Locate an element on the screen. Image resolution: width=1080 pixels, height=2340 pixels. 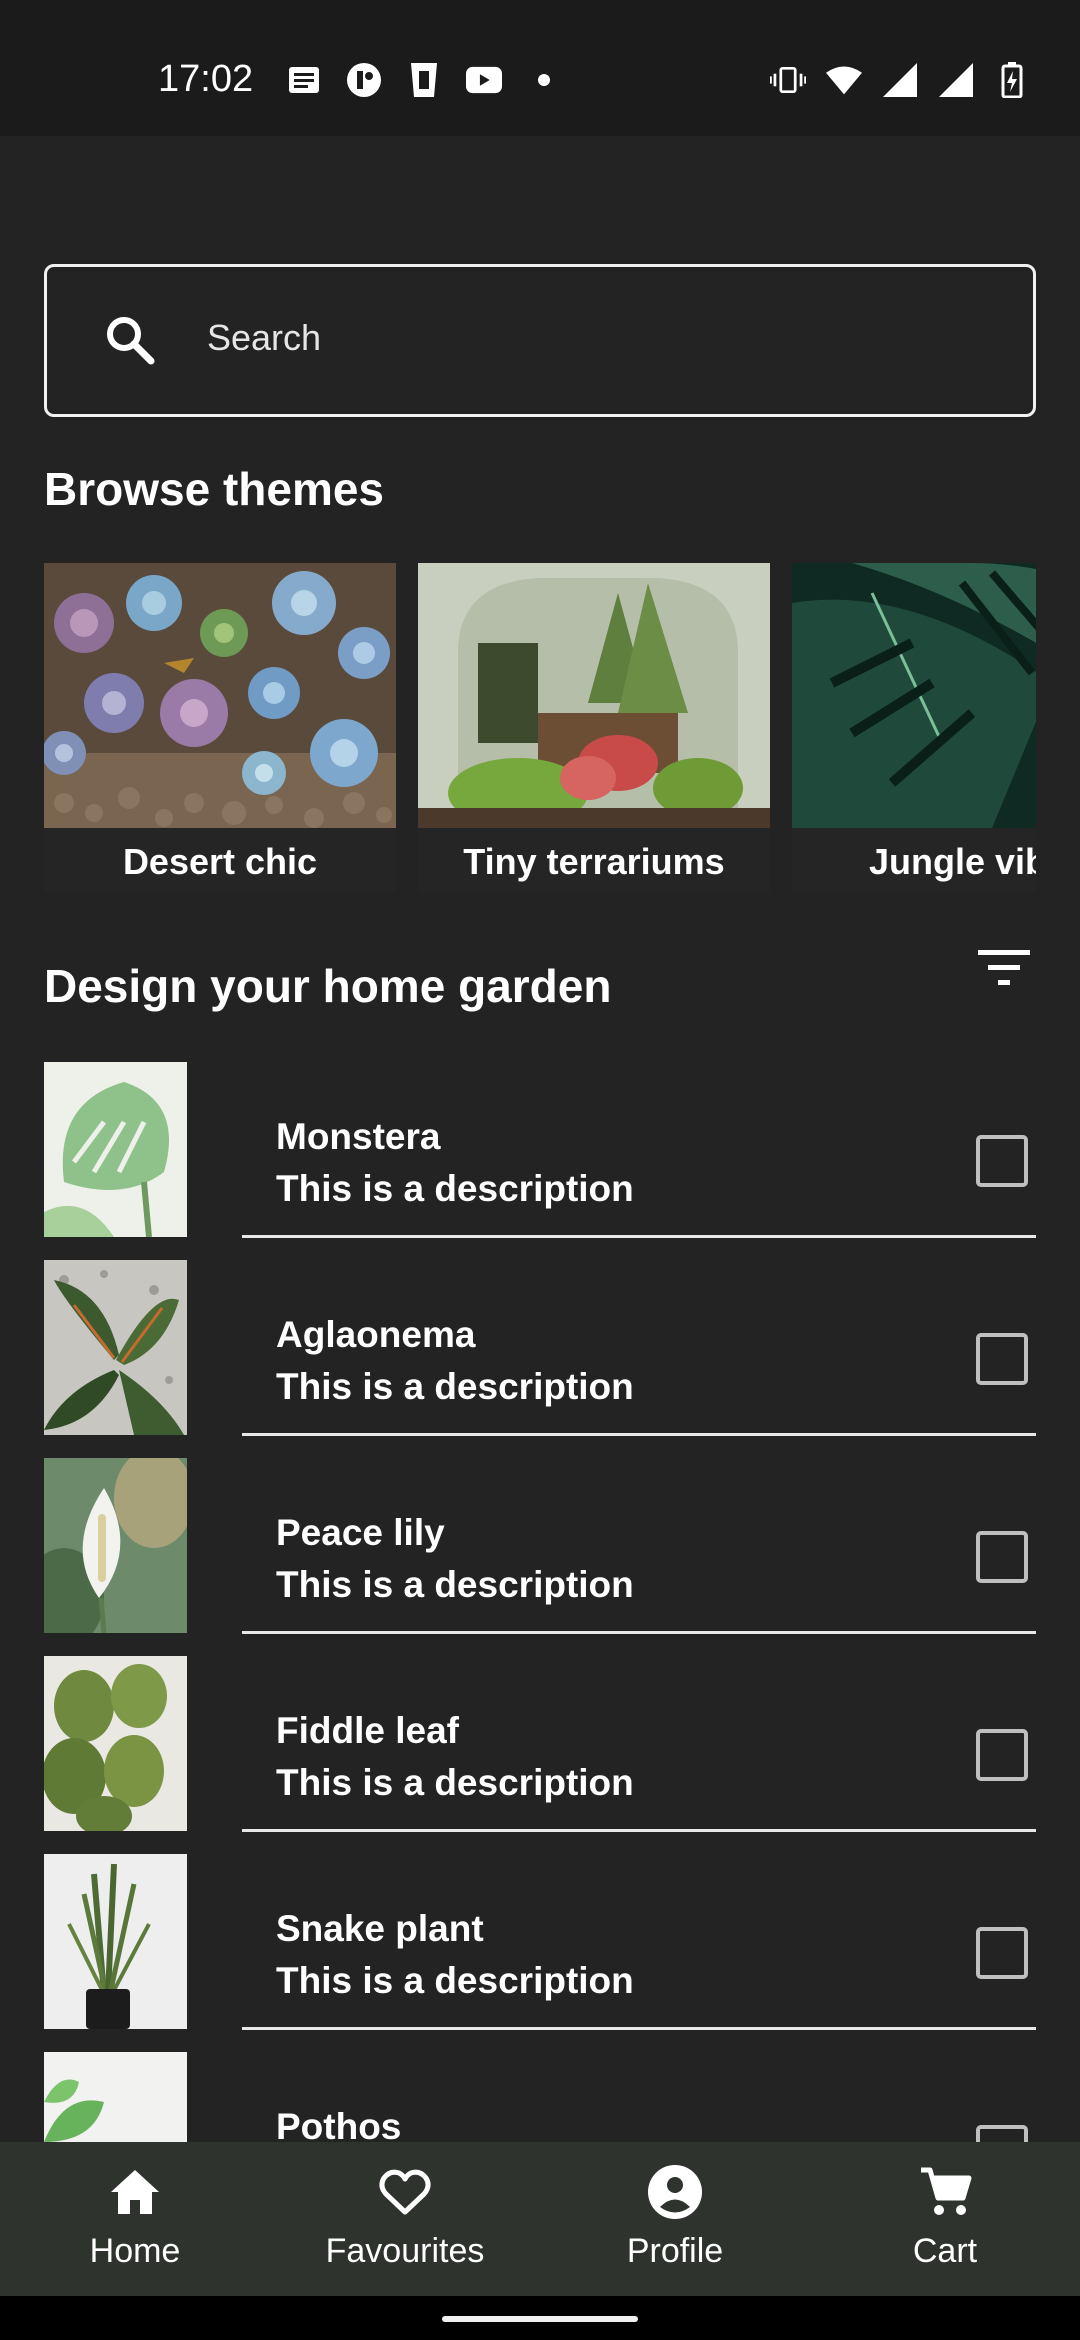
theme-label: Tiny terrariums is located at coordinates (594, 861).